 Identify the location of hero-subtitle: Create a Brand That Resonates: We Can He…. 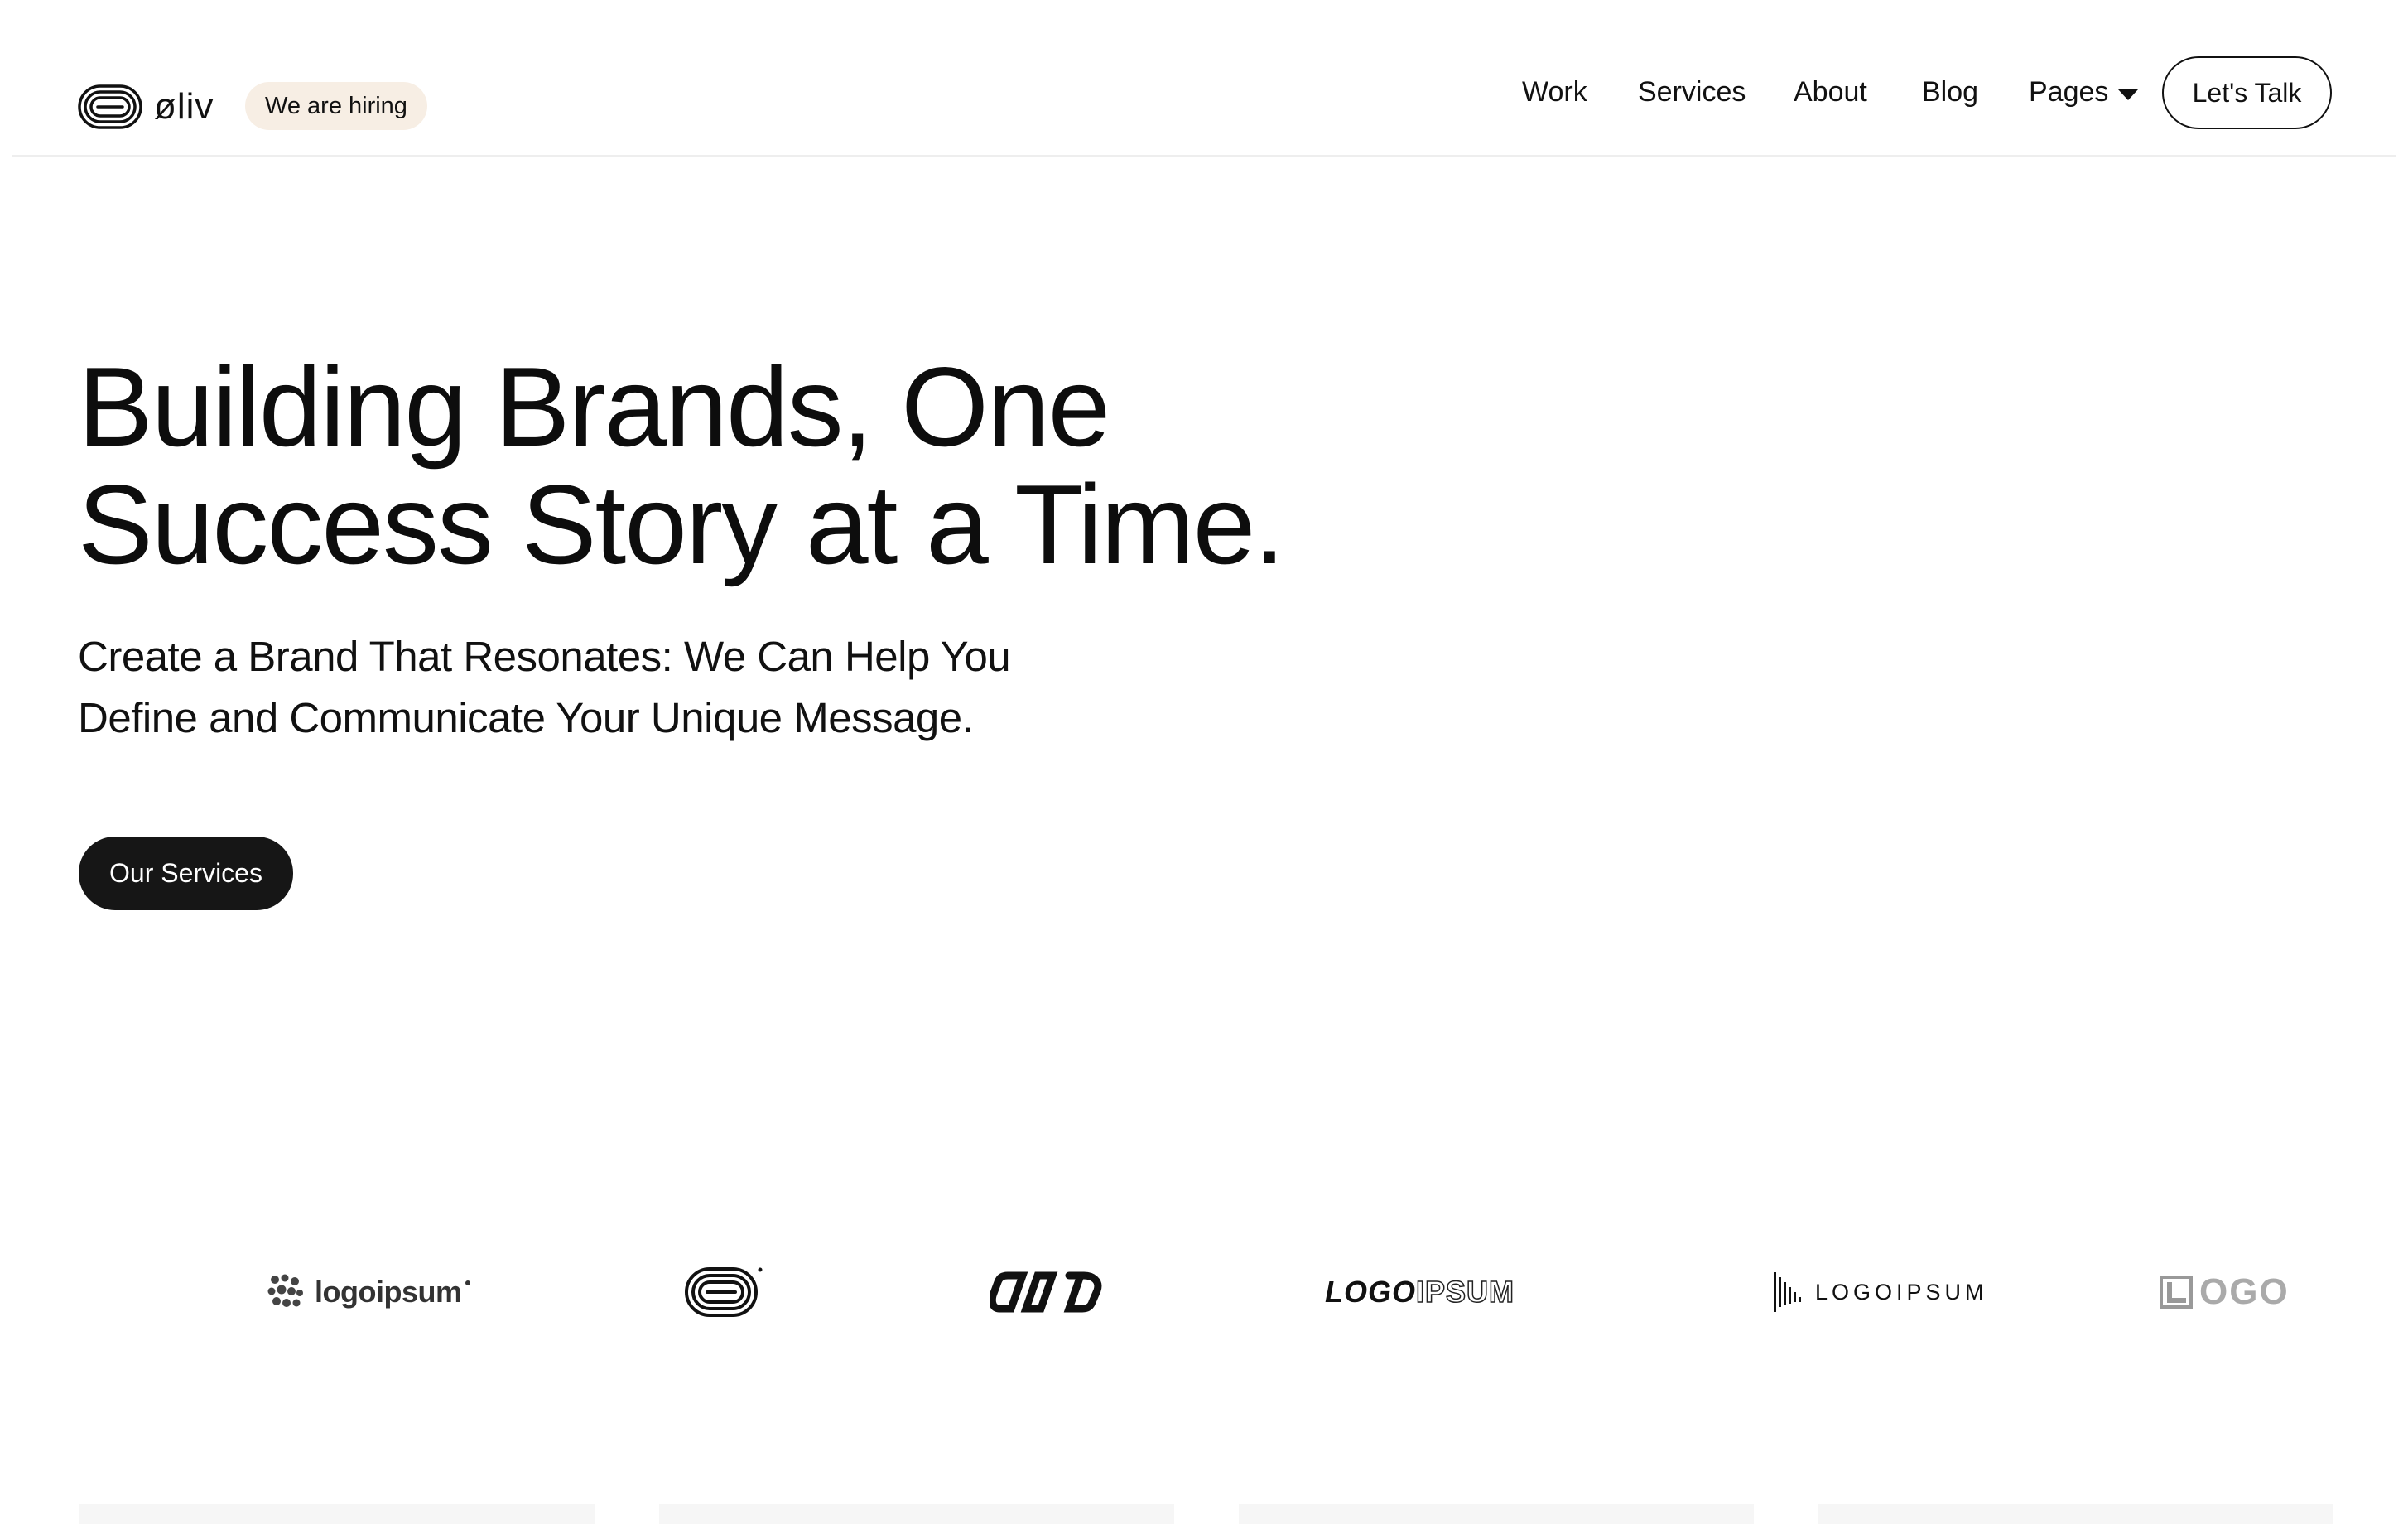
(575, 687).